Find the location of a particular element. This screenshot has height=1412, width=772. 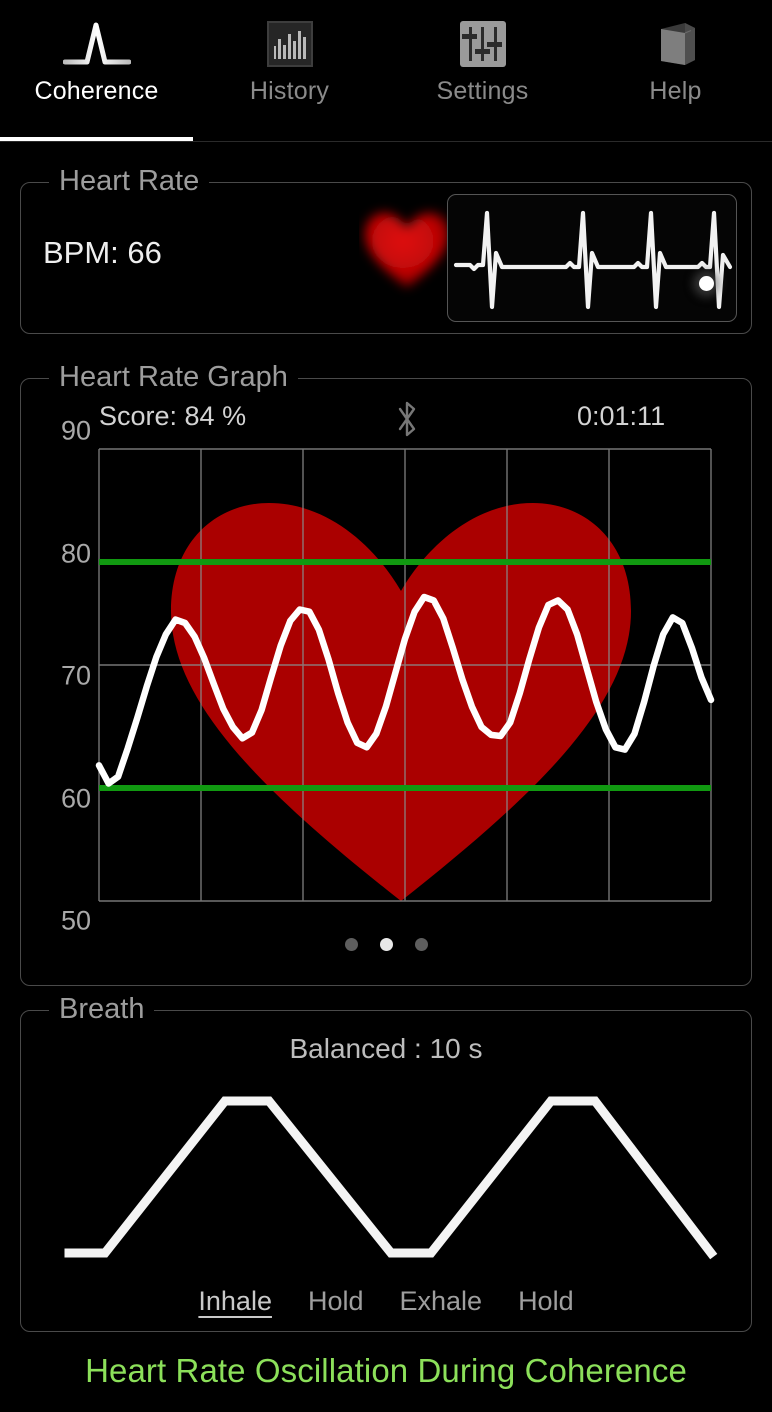

ecg-waveform-widget is located at coordinates (592, 258).